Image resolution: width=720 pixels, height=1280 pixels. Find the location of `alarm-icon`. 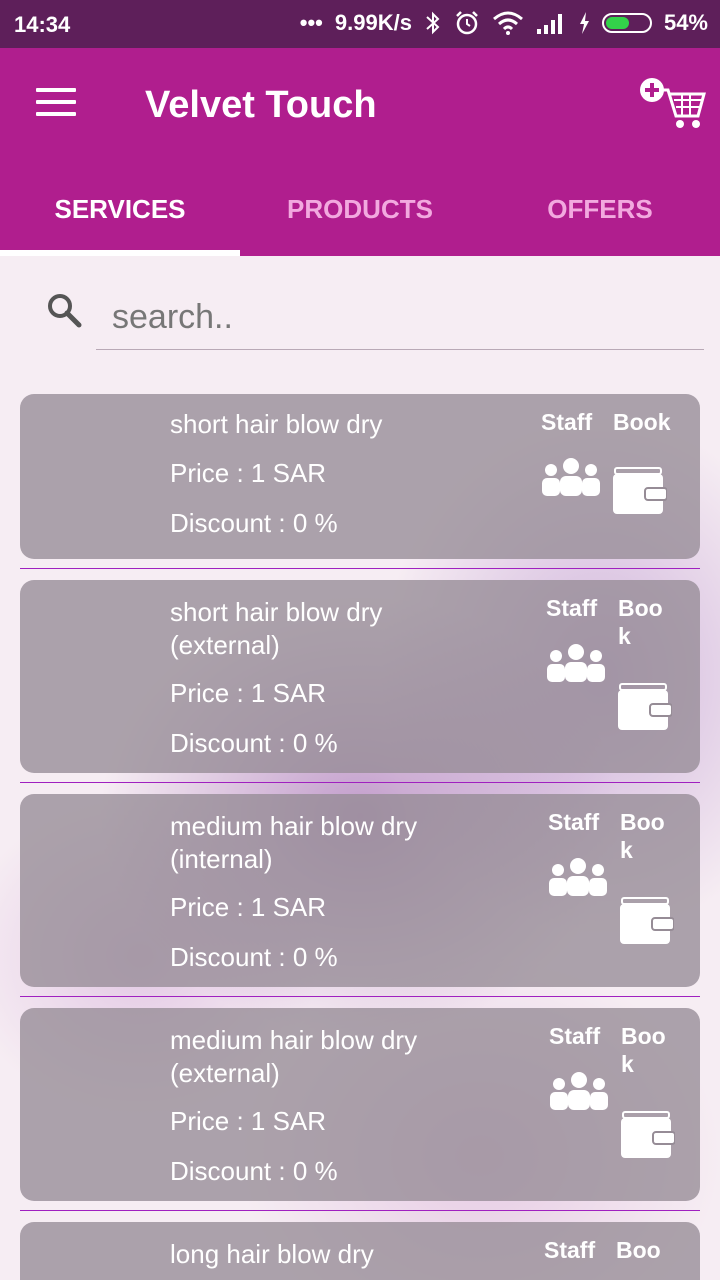

alarm-icon is located at coordinates (467, 23).